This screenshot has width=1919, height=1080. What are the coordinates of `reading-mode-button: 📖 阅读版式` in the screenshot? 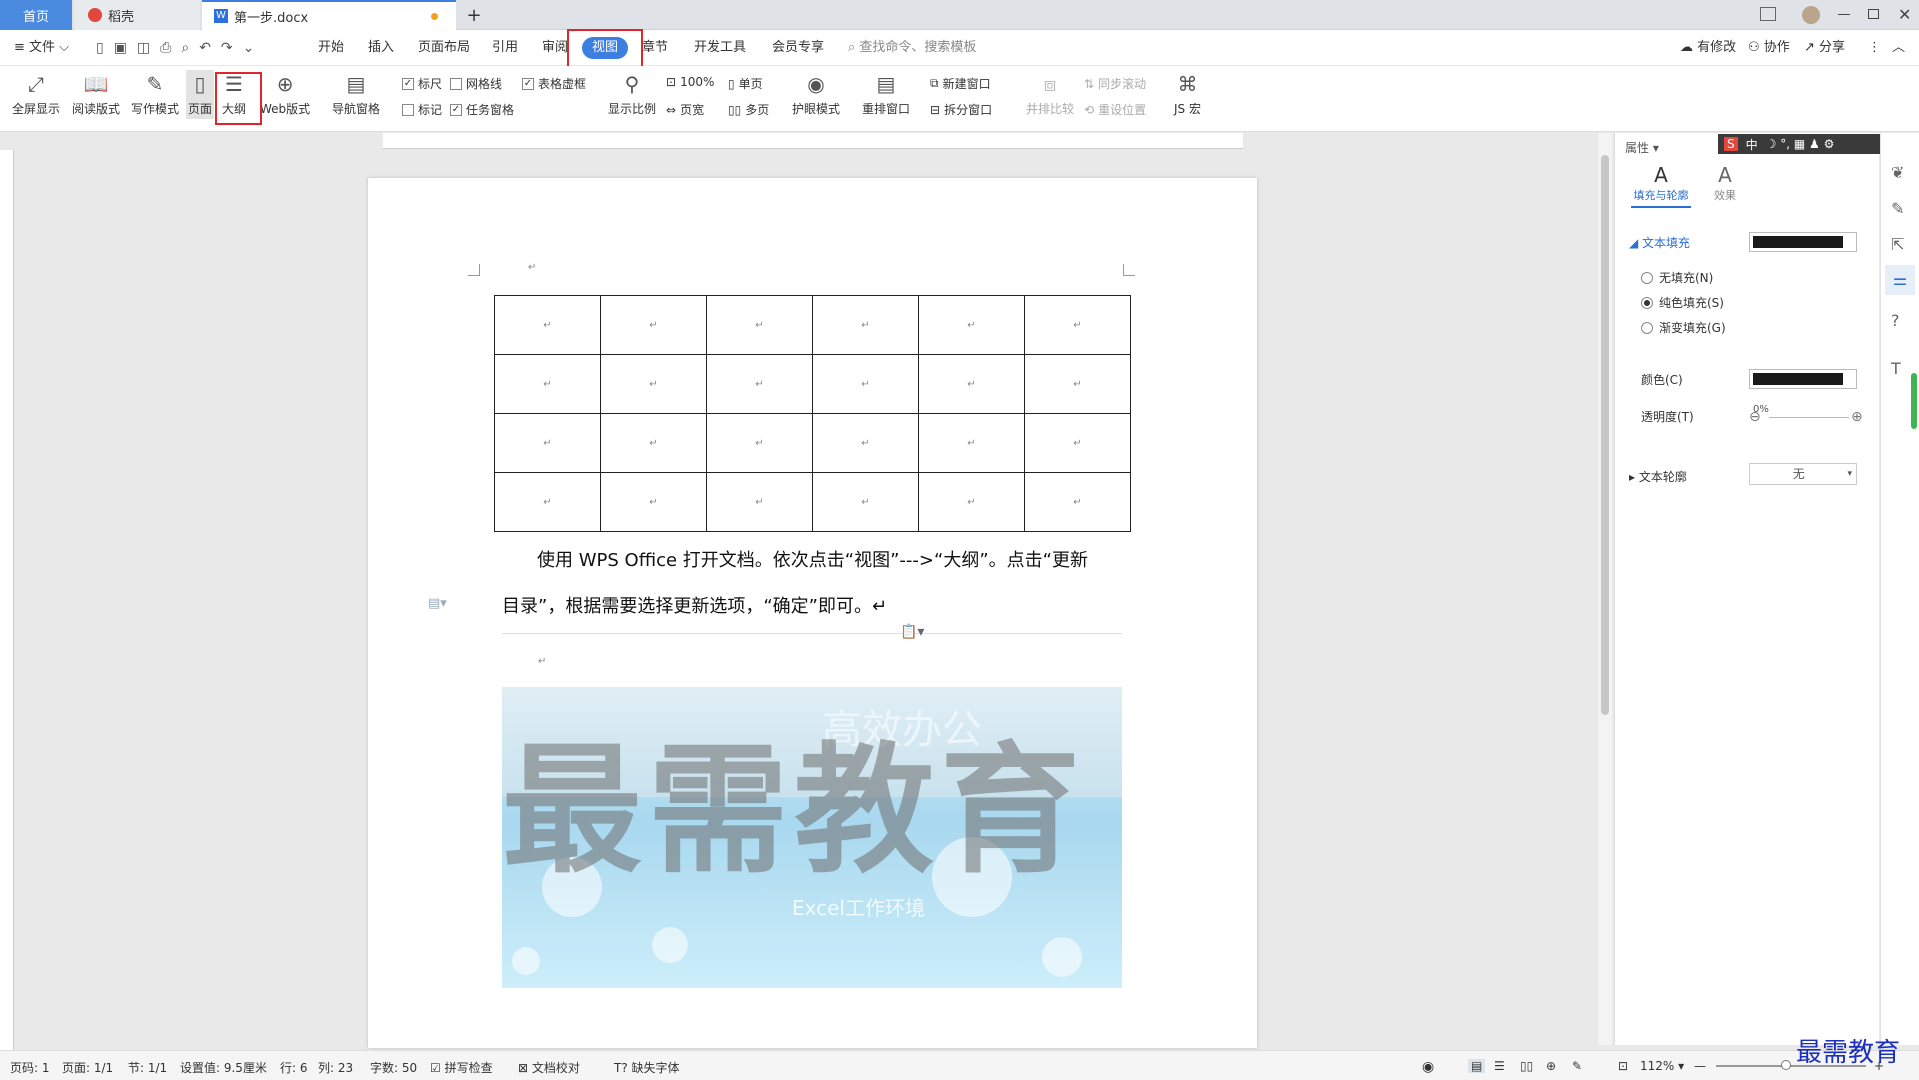 It's located at (96, 94).